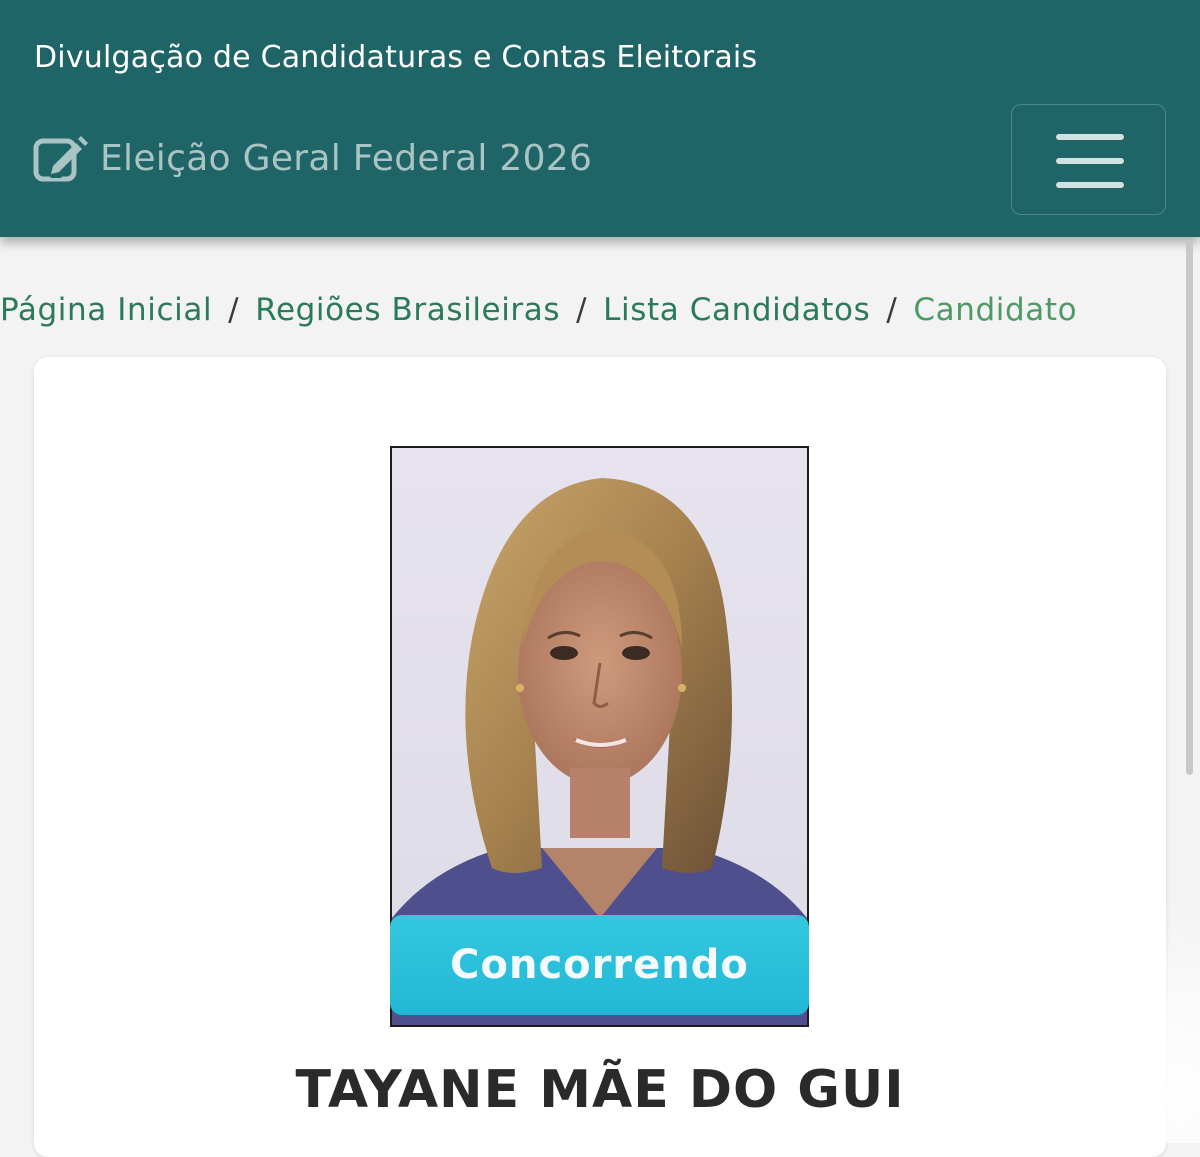 This screenshot has width=1200, height=1157. I want to click on status-badge: Concorrendo, so click(599, 965).